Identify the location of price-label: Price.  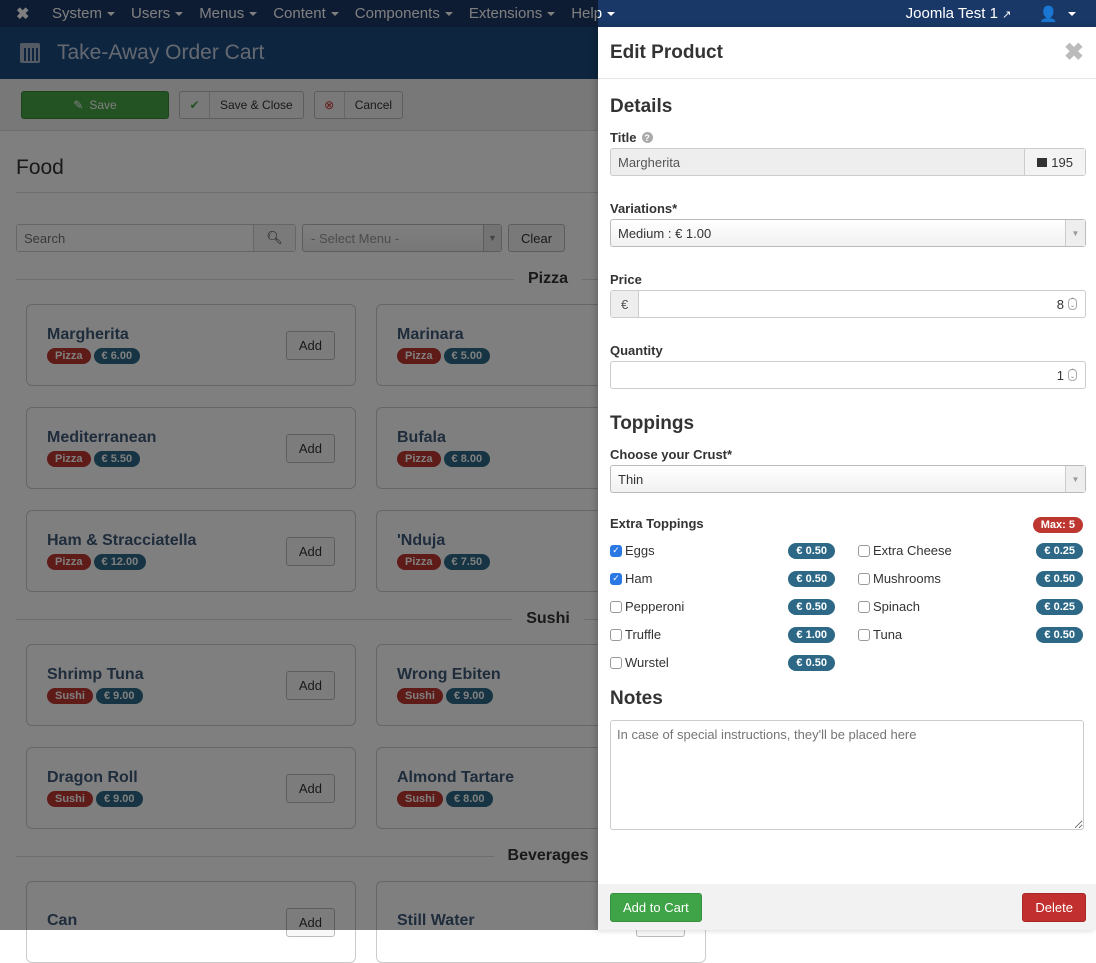
(626, 279).